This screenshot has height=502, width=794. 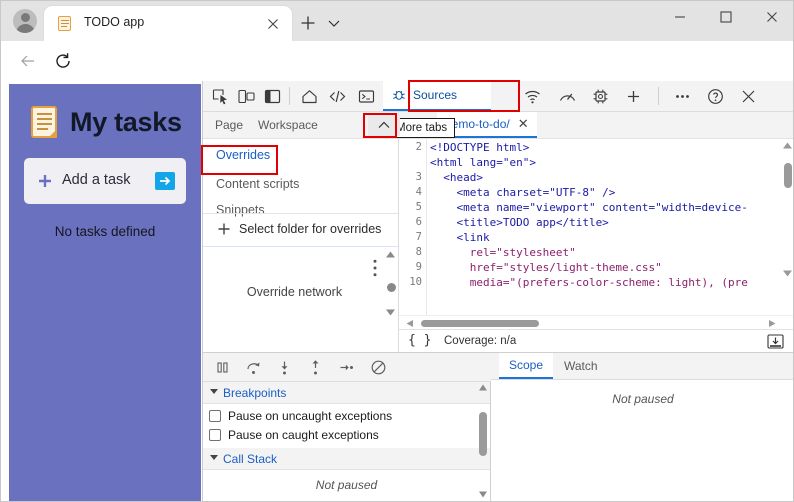 What do you see at coordinates (390, 299) in the screenshot?
I see `navigator-scrollbar` at bounding box center [390, 299].